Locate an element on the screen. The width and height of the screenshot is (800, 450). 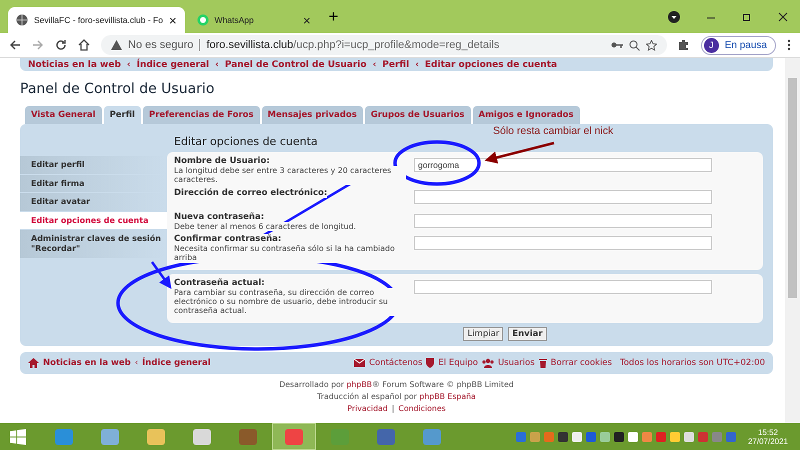
breadcrumb-link: Índice general is located at coordinates (173, 65).